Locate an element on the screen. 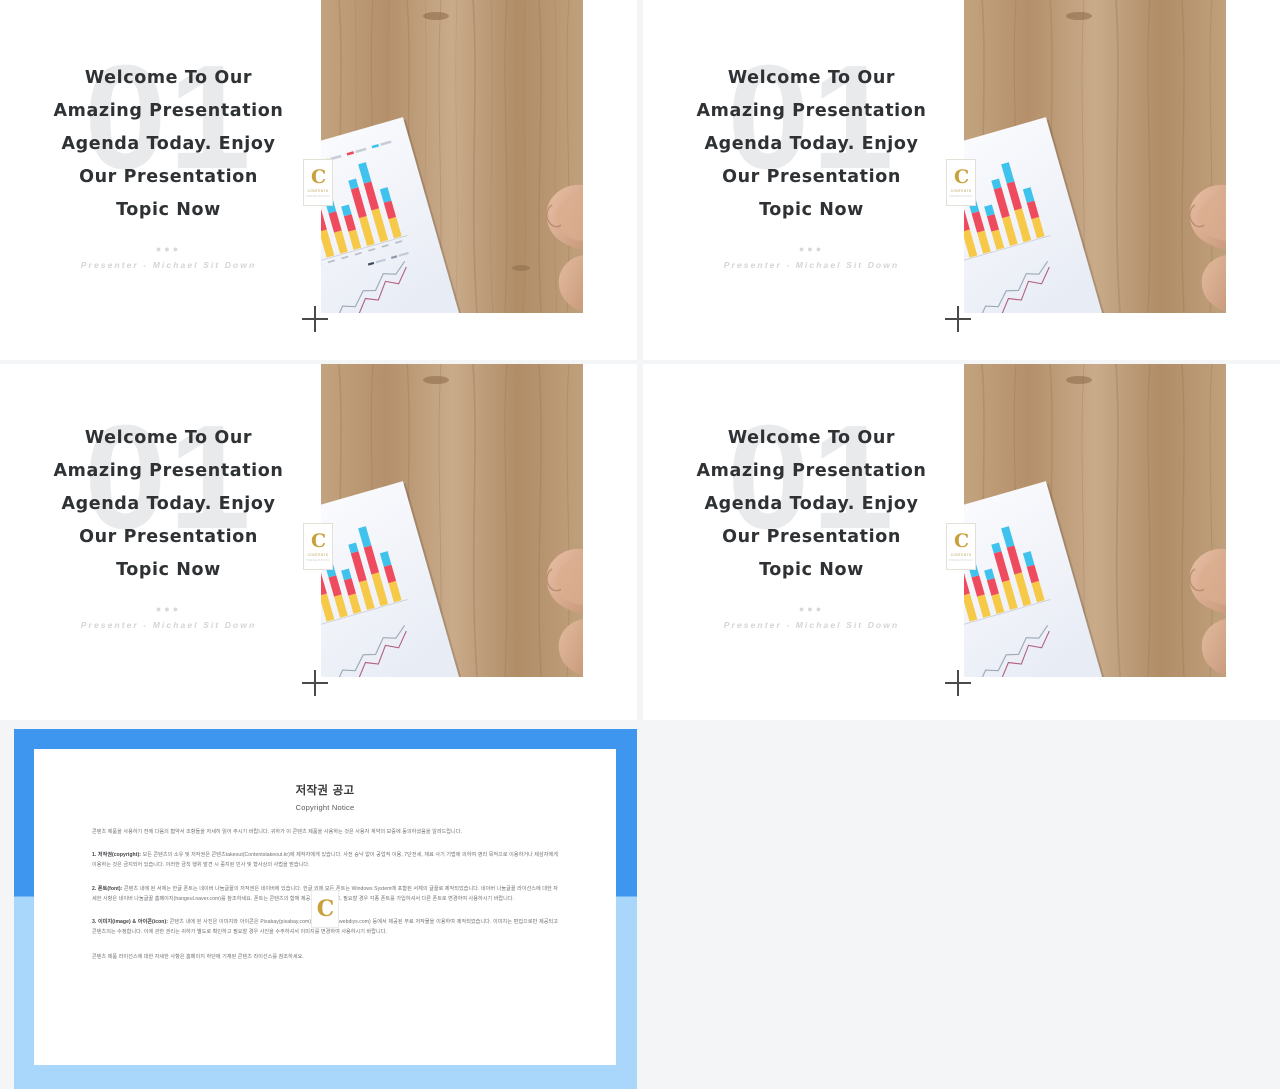  copyright-title-en: Copyright Notice is located at coordinates (325, 807).